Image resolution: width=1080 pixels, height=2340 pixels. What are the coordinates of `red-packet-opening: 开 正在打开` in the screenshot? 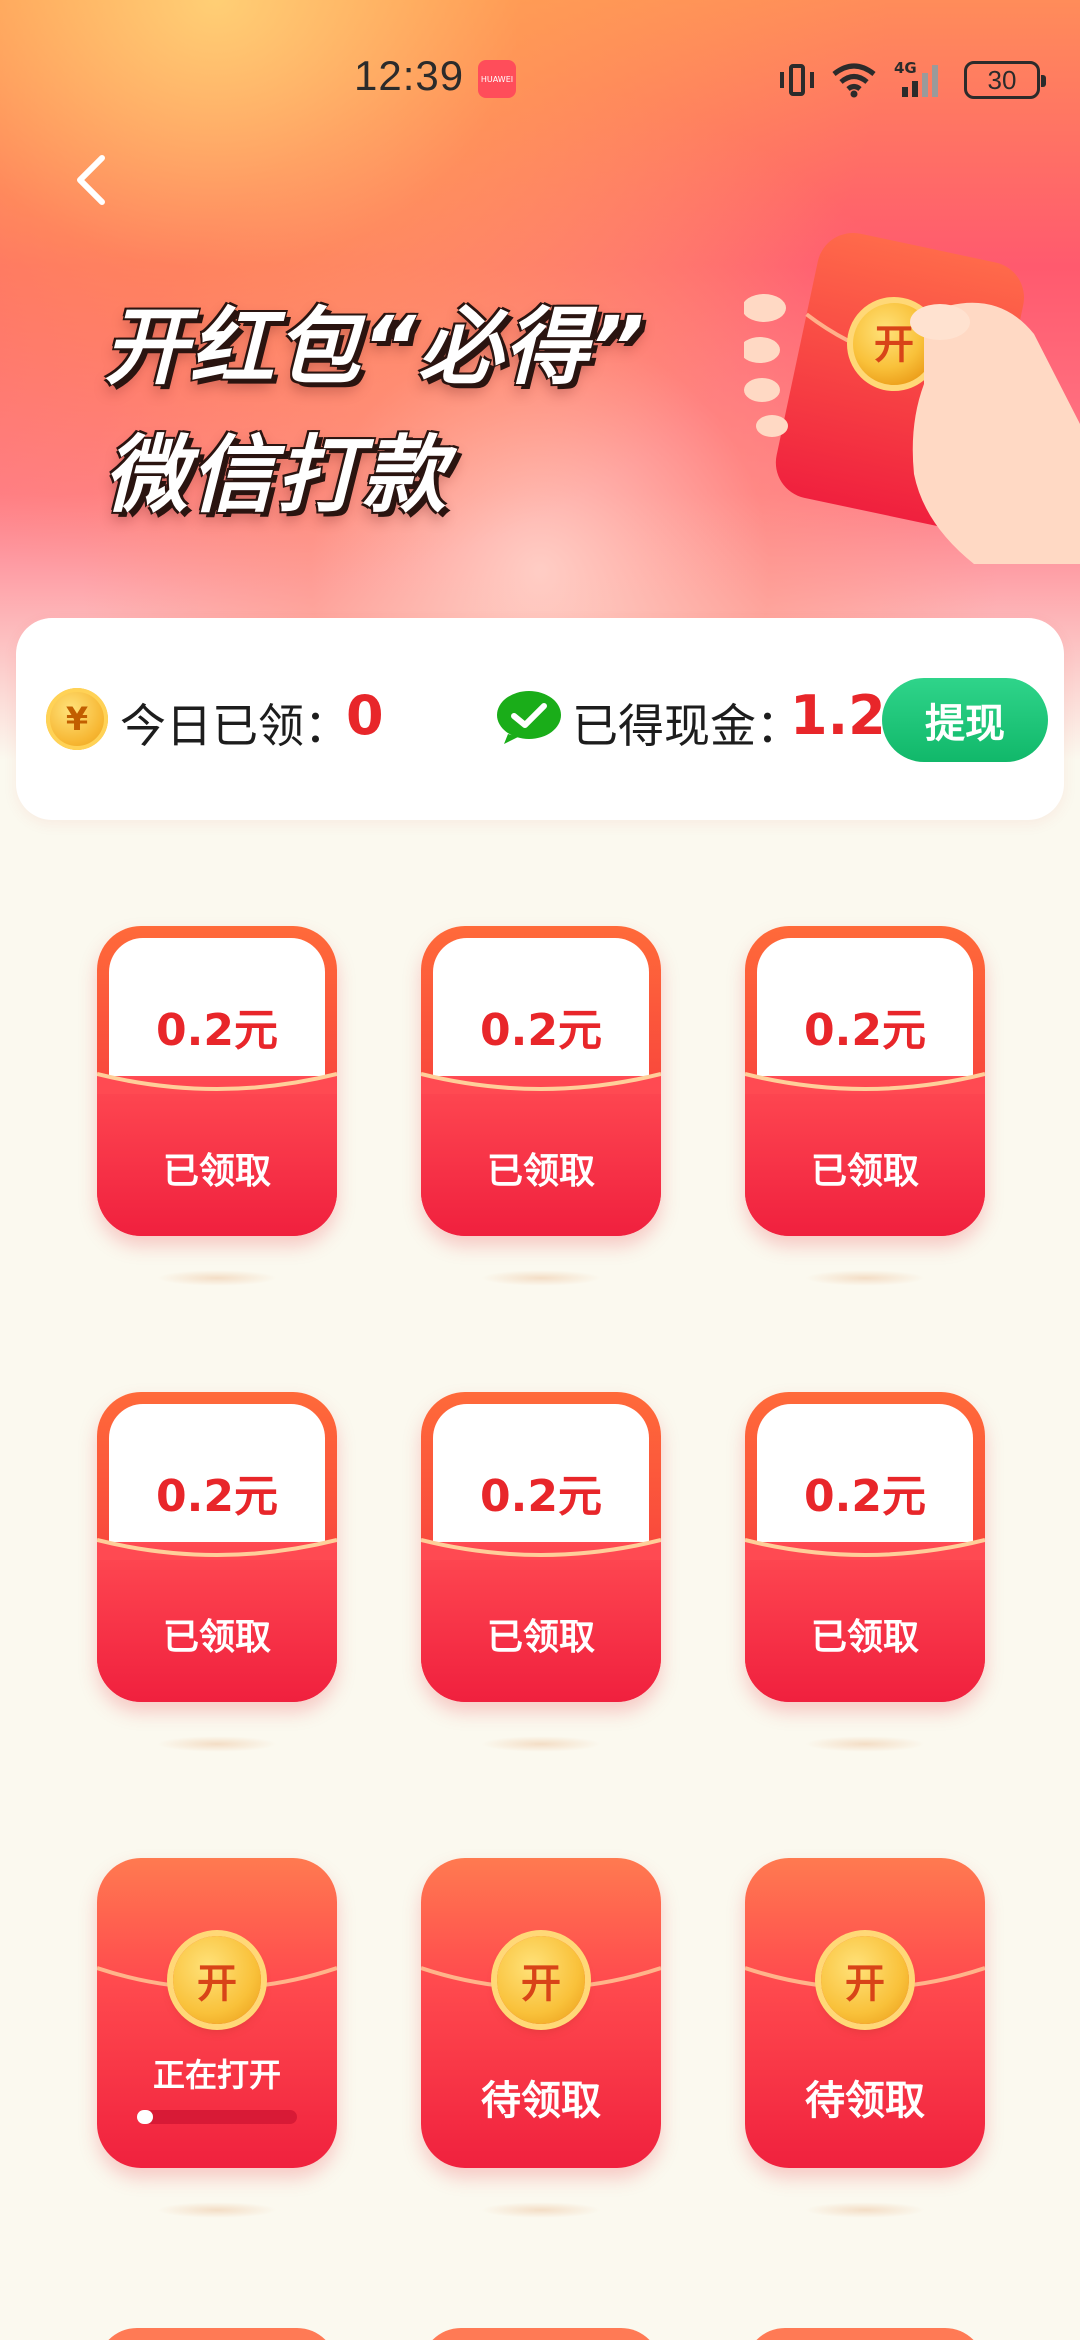 It's located at (217, 2013).